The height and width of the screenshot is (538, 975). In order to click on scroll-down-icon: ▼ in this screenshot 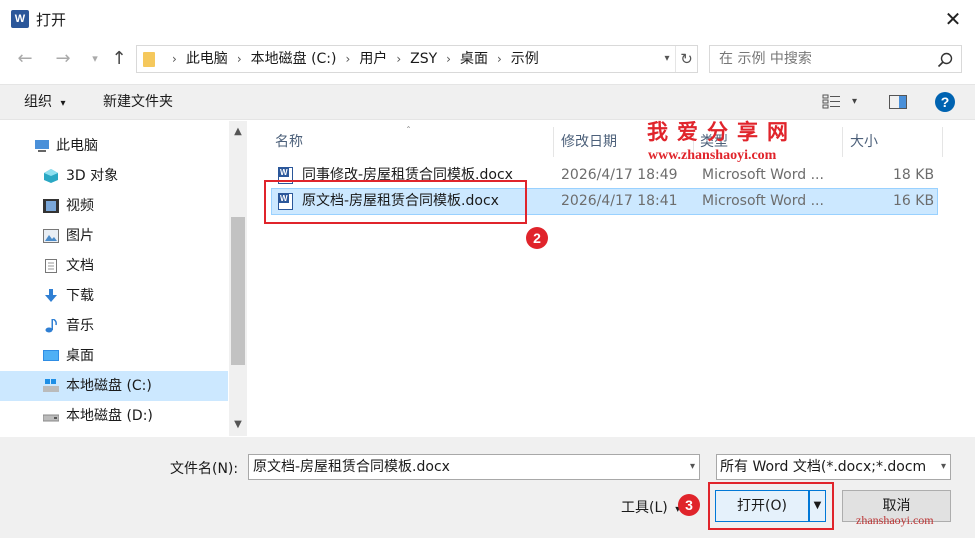, I will do `click(238, 425)`.